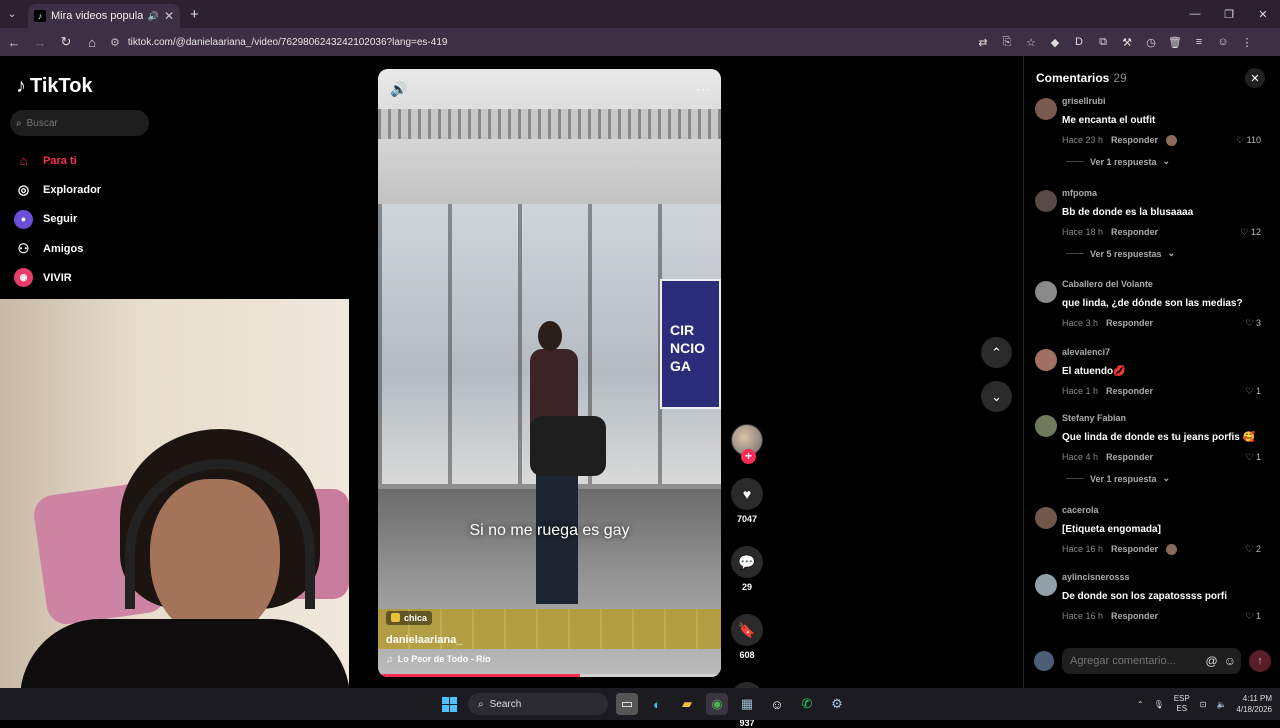 This screenshot has height=728, width=1280. I want to click on sidebar-item-seguir: ● Seguir, so click(57, 219).